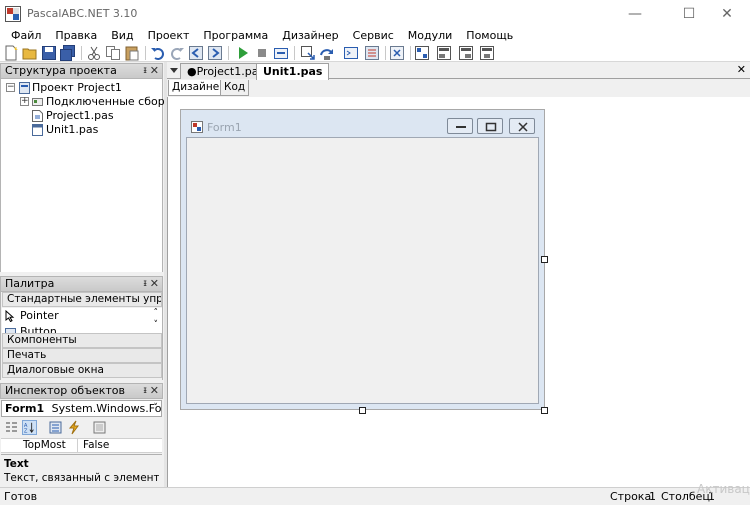 This screenshot has width=750, height=505. Describe the element at coordinates (24, 36) in the screenshot. I see `menu-file: Файл` at that location.